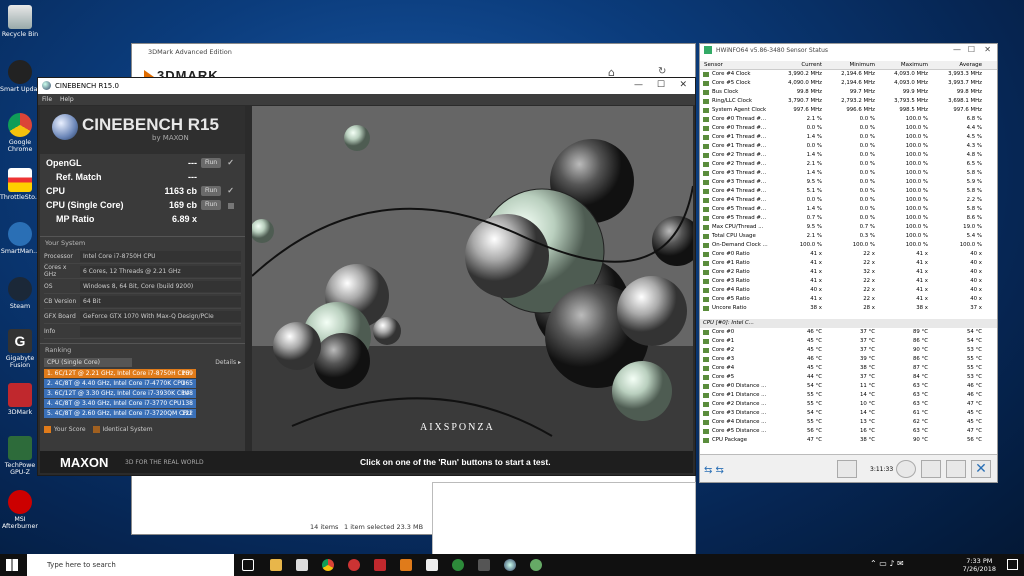 The height and width of the screenshot is (576, 1024). What do you see at coordinates (20, 456) in the screenshot?
I see `gpu-z-icon: TechPowe GPU-Z` at bounding box center [20, 456].